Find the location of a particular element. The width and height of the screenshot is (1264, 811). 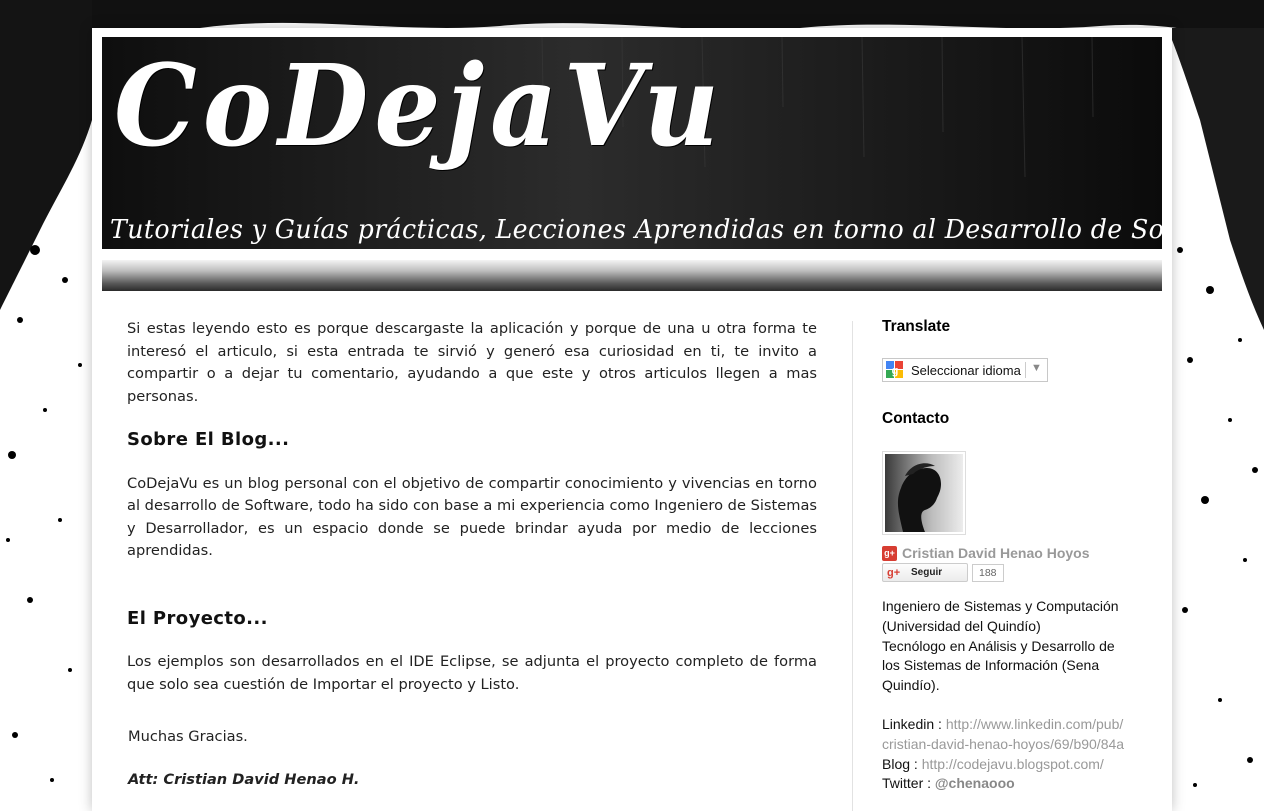

thanks-text: Muchas Gracias. is located at coordinates (188, 736).